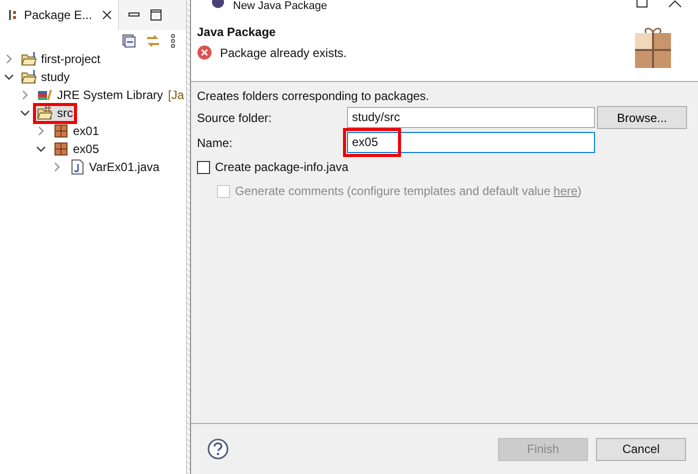  What do you see at coordinates (153, 41) in the screenshot?
I see `link-arrows-icon` at bounding box center [153, 41].